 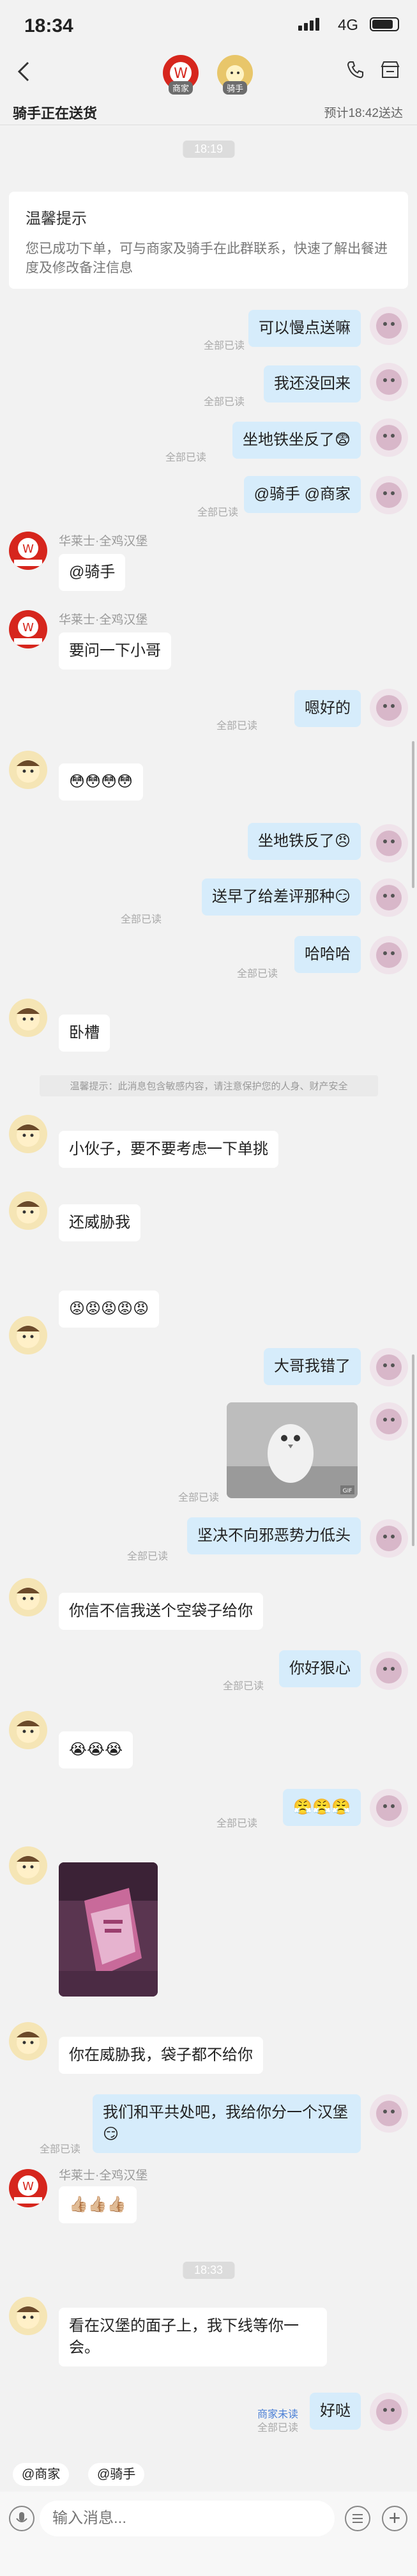 What do you see at coordinates (101, 782) in the screenshot?
I see `message-bubble-other: 😳😳😳😳` at bounding box center [101, 782].